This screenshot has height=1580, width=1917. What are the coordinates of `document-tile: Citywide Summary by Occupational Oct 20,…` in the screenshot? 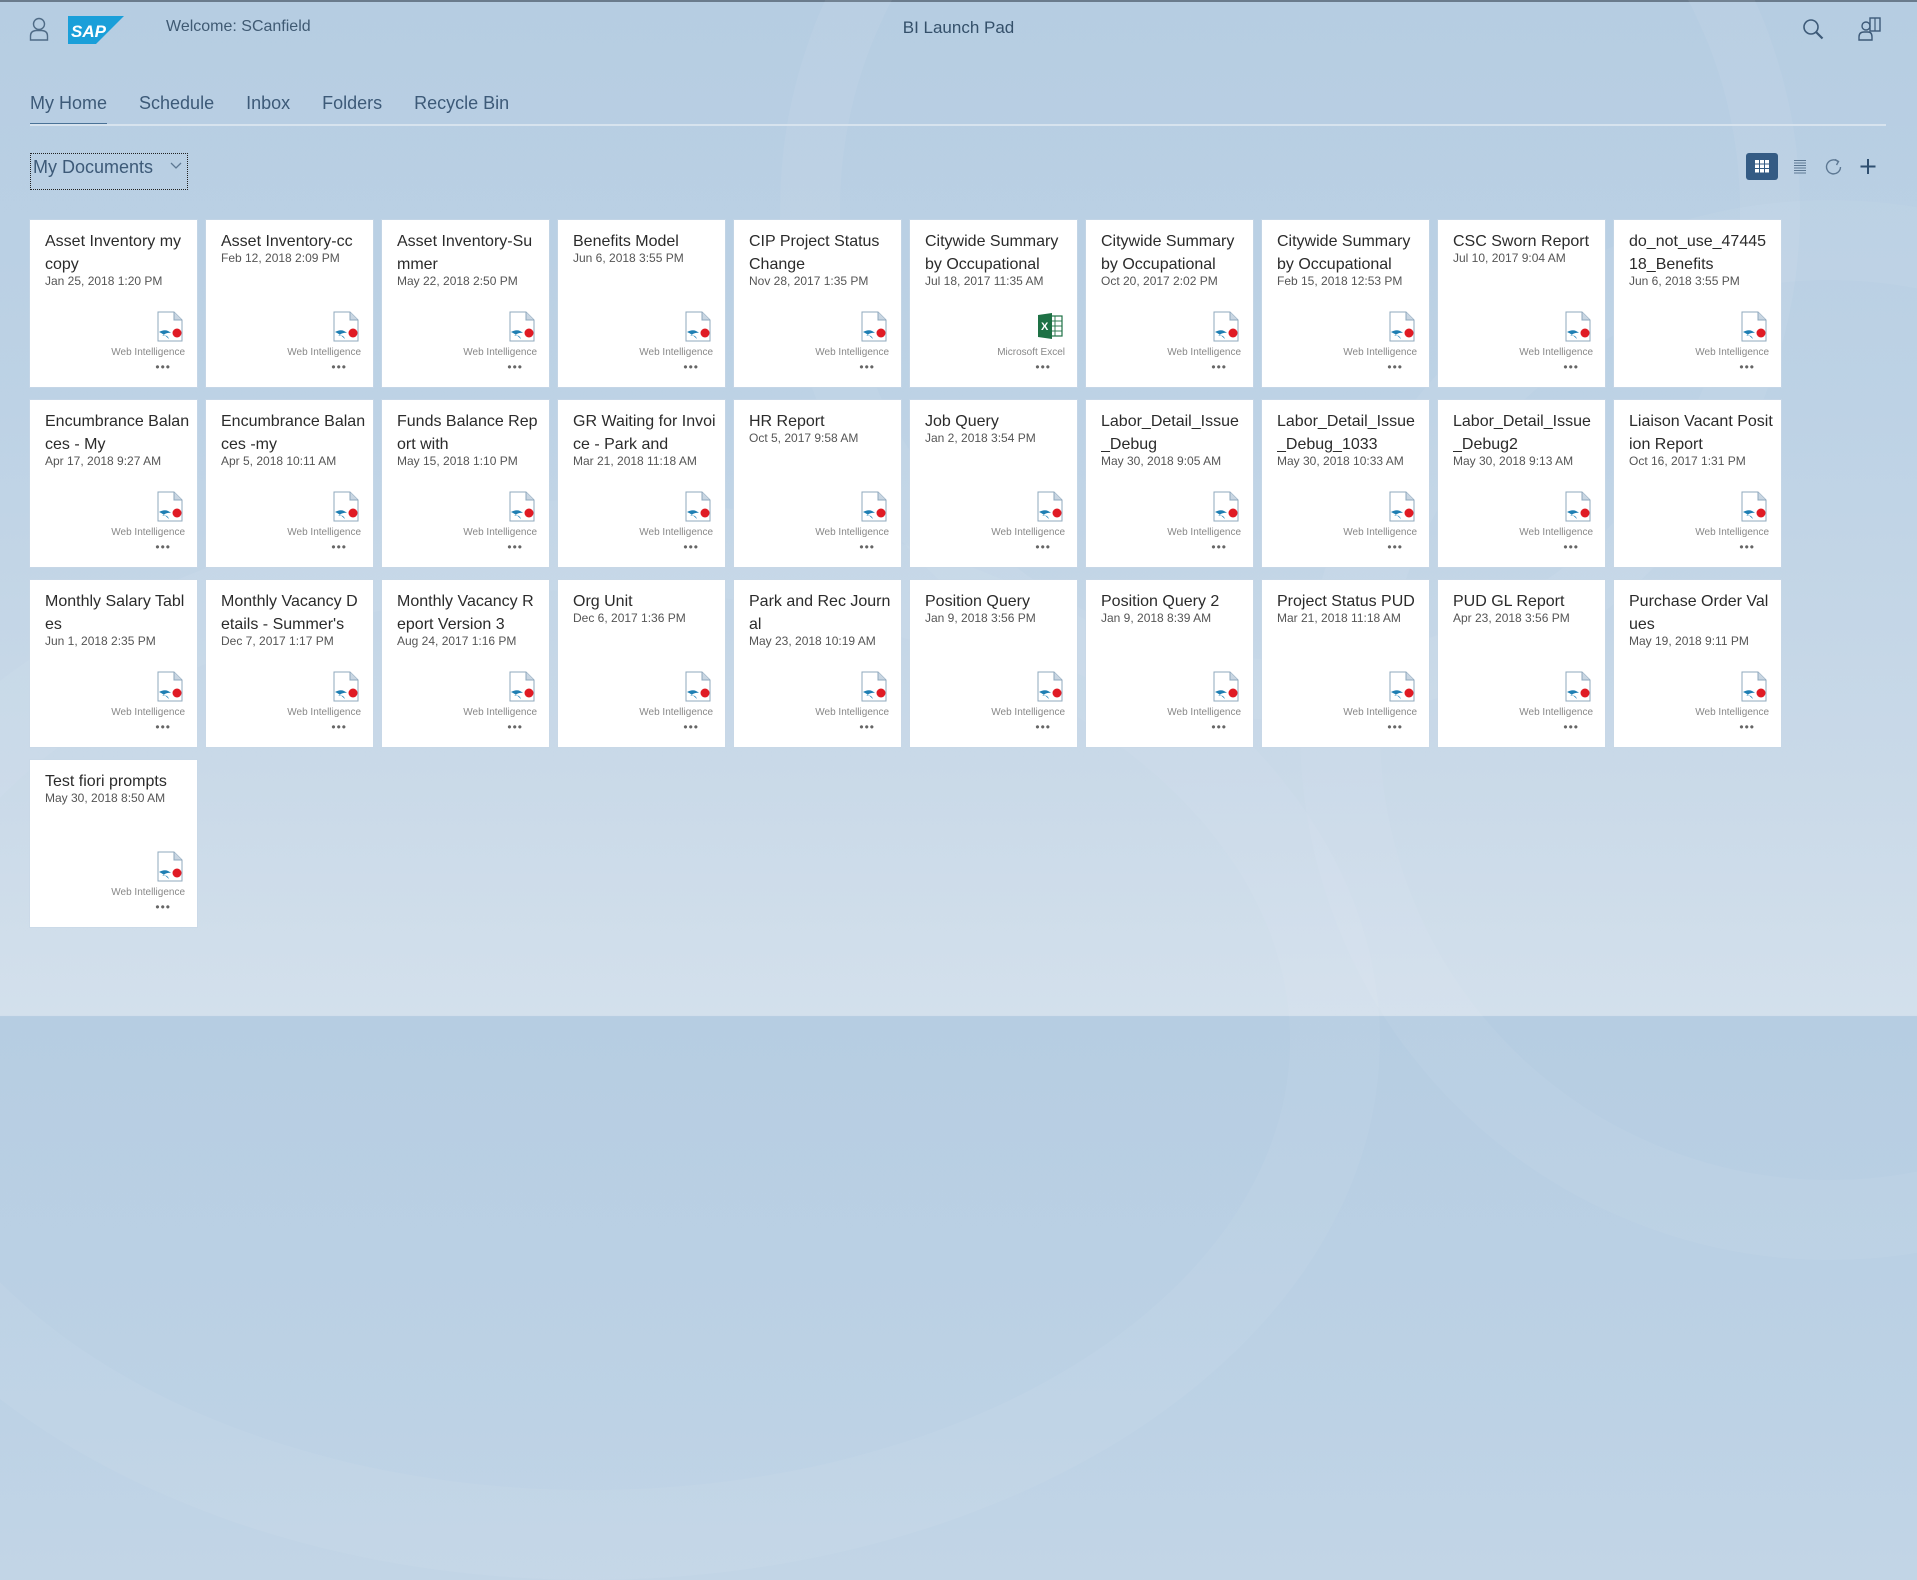 It's located at (1169, 303).